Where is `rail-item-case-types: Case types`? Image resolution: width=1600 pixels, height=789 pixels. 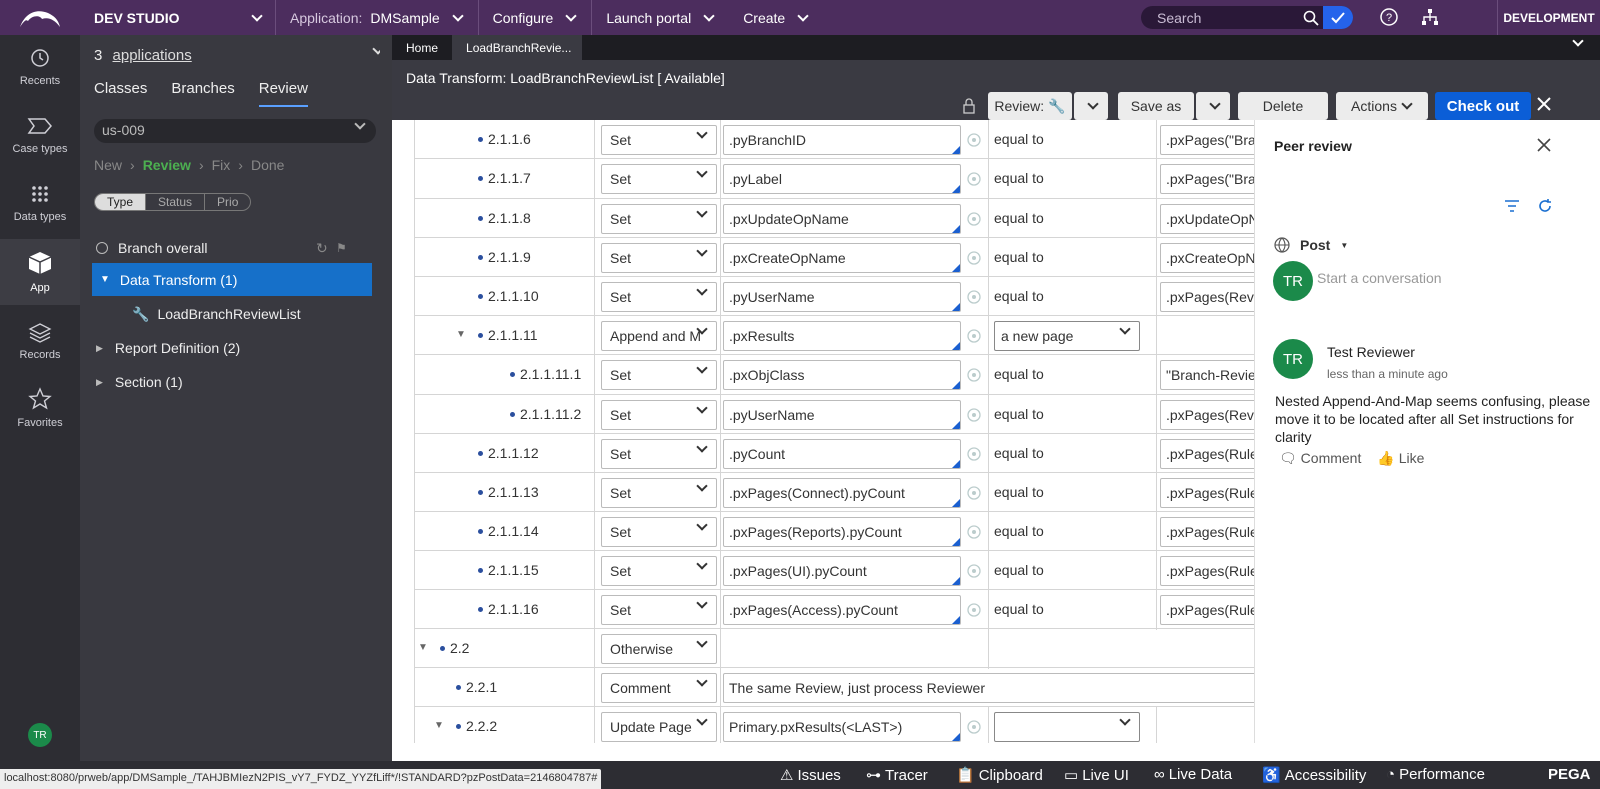 rail-item-case-types: Case types is located at coordinates (40, 140).